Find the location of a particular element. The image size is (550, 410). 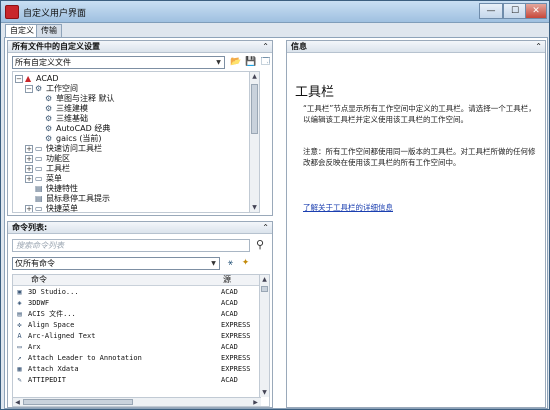

tree-node-drafting: ⚙ 草图与注释 默认 is located at coordinates (80, 99).